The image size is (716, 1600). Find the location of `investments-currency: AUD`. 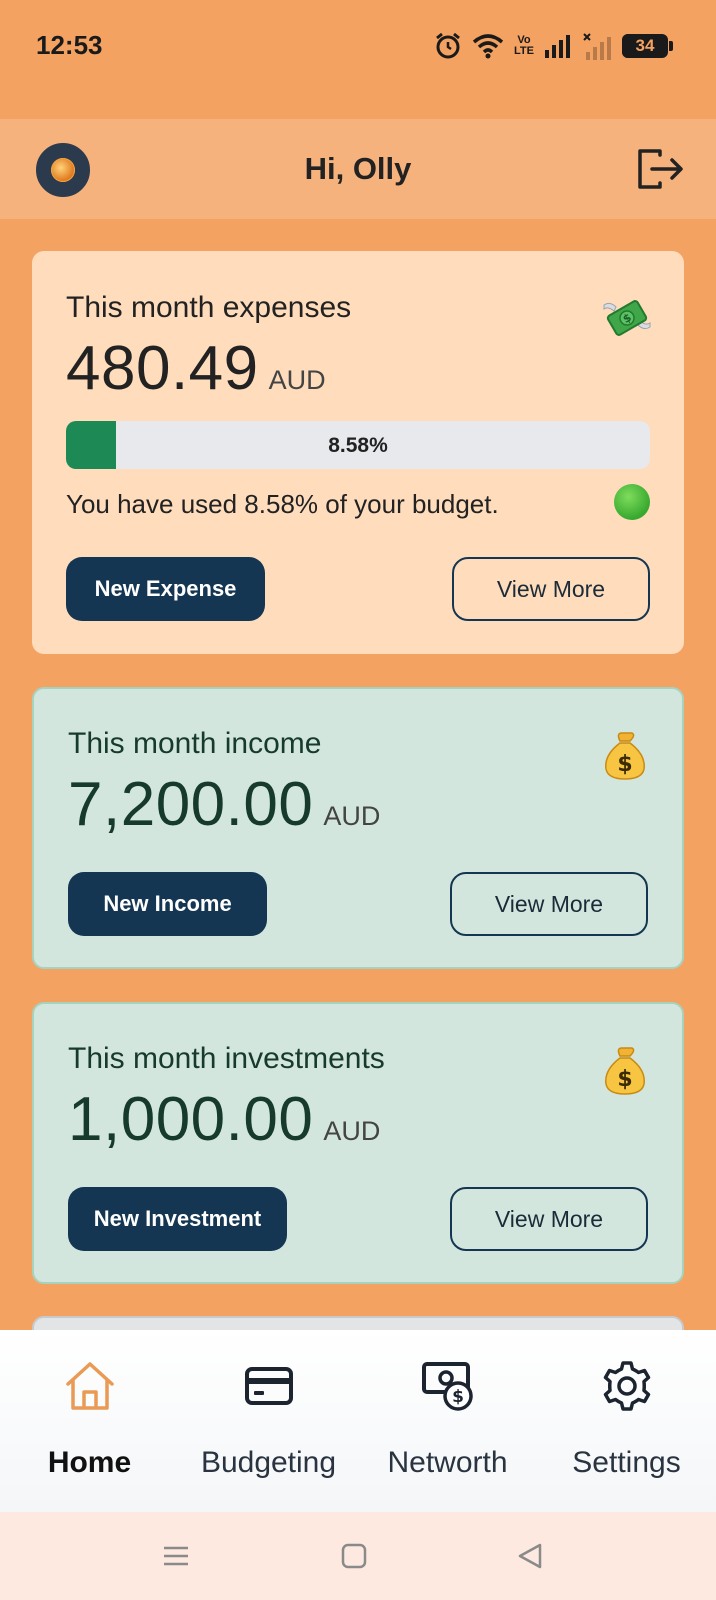

investments-currency: AUD is located at coordinates (352, 1131).